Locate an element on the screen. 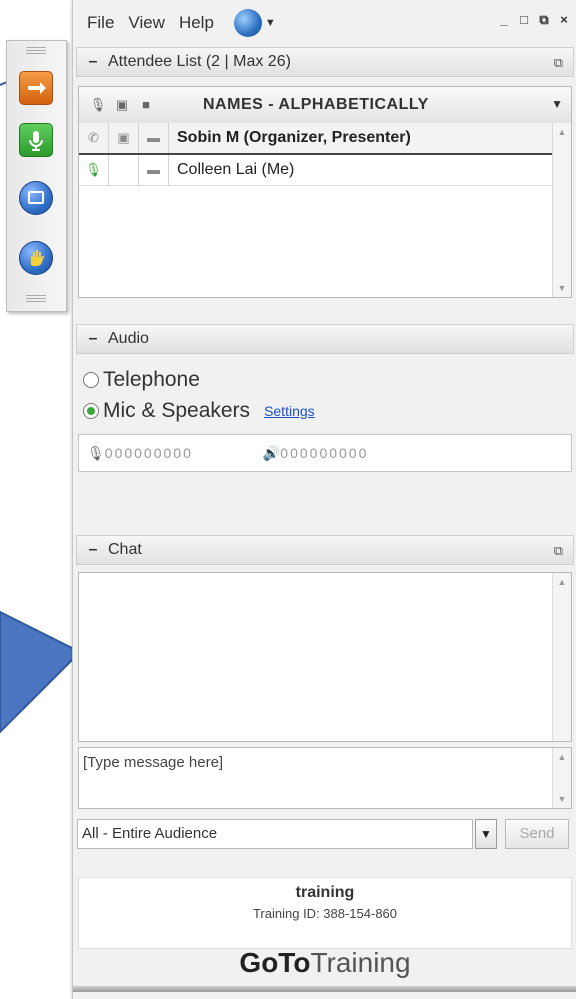  chat-input-scrollbar: ▲ ▼ is located at coordinates (561, 778).